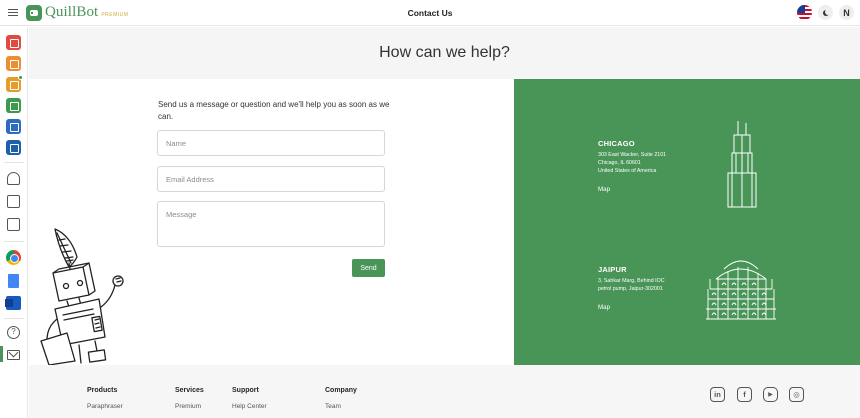  What do you see at coordinates (770, 394) in the screenshot?
I see `youtube-icon: ▶` at bounding box center [770, 394].